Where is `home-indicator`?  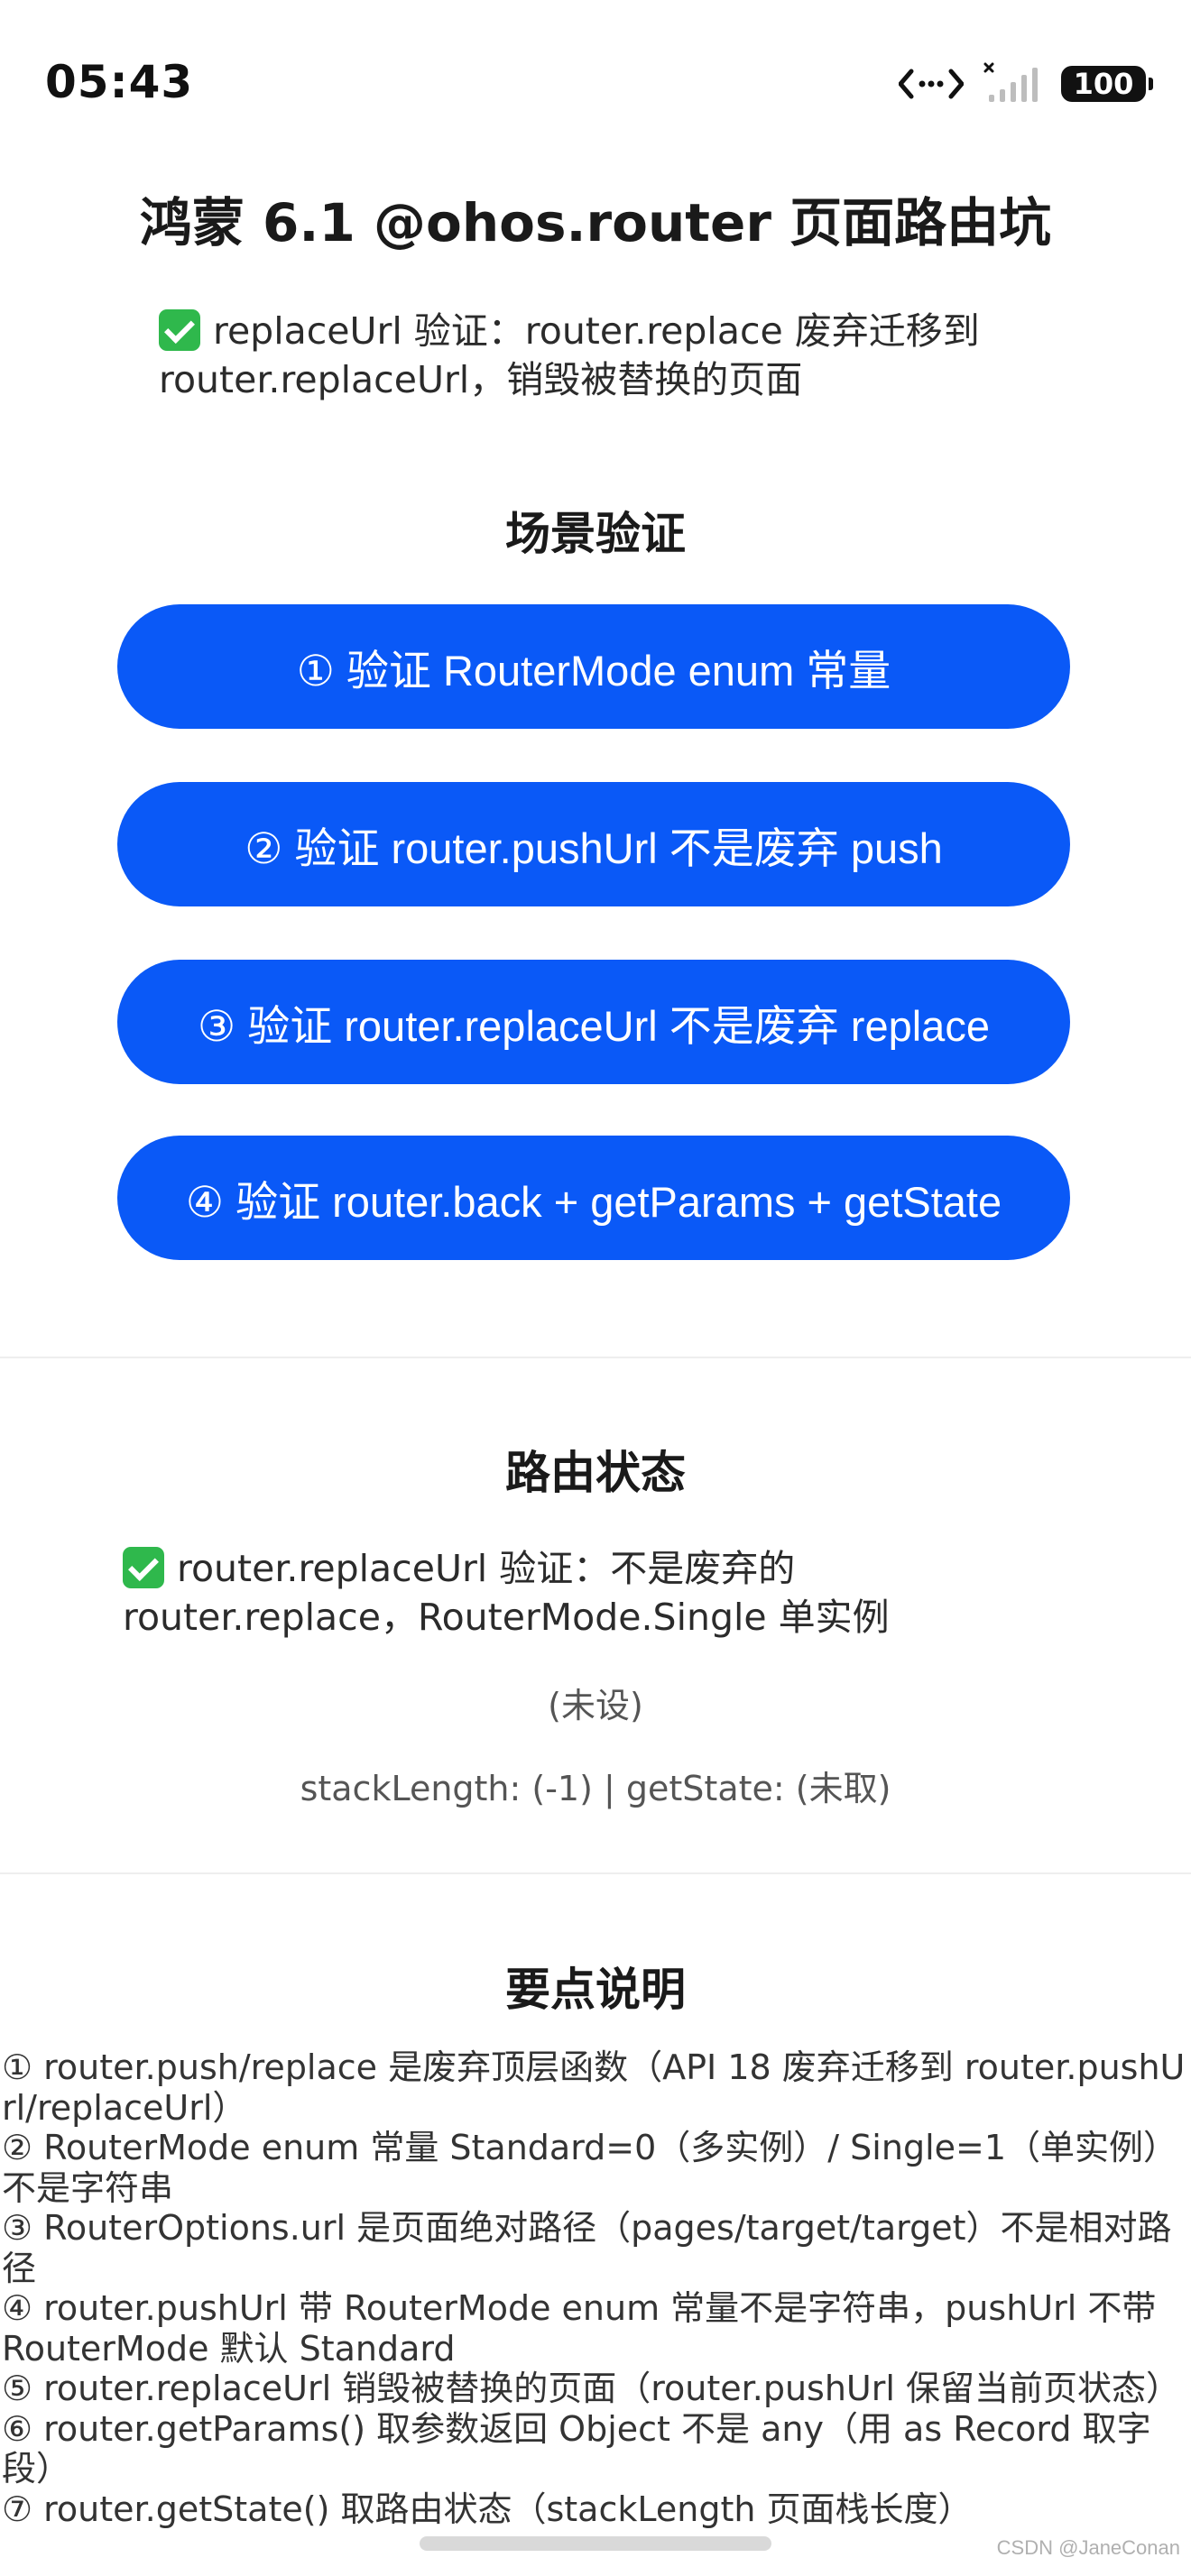 home-indicator is located at coordinates (595, 2543).